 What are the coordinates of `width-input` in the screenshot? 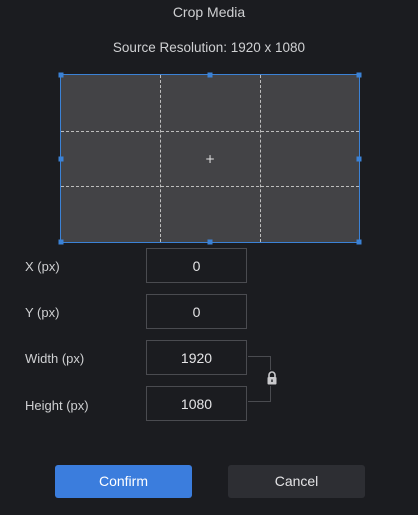 It's located at (196, 357).